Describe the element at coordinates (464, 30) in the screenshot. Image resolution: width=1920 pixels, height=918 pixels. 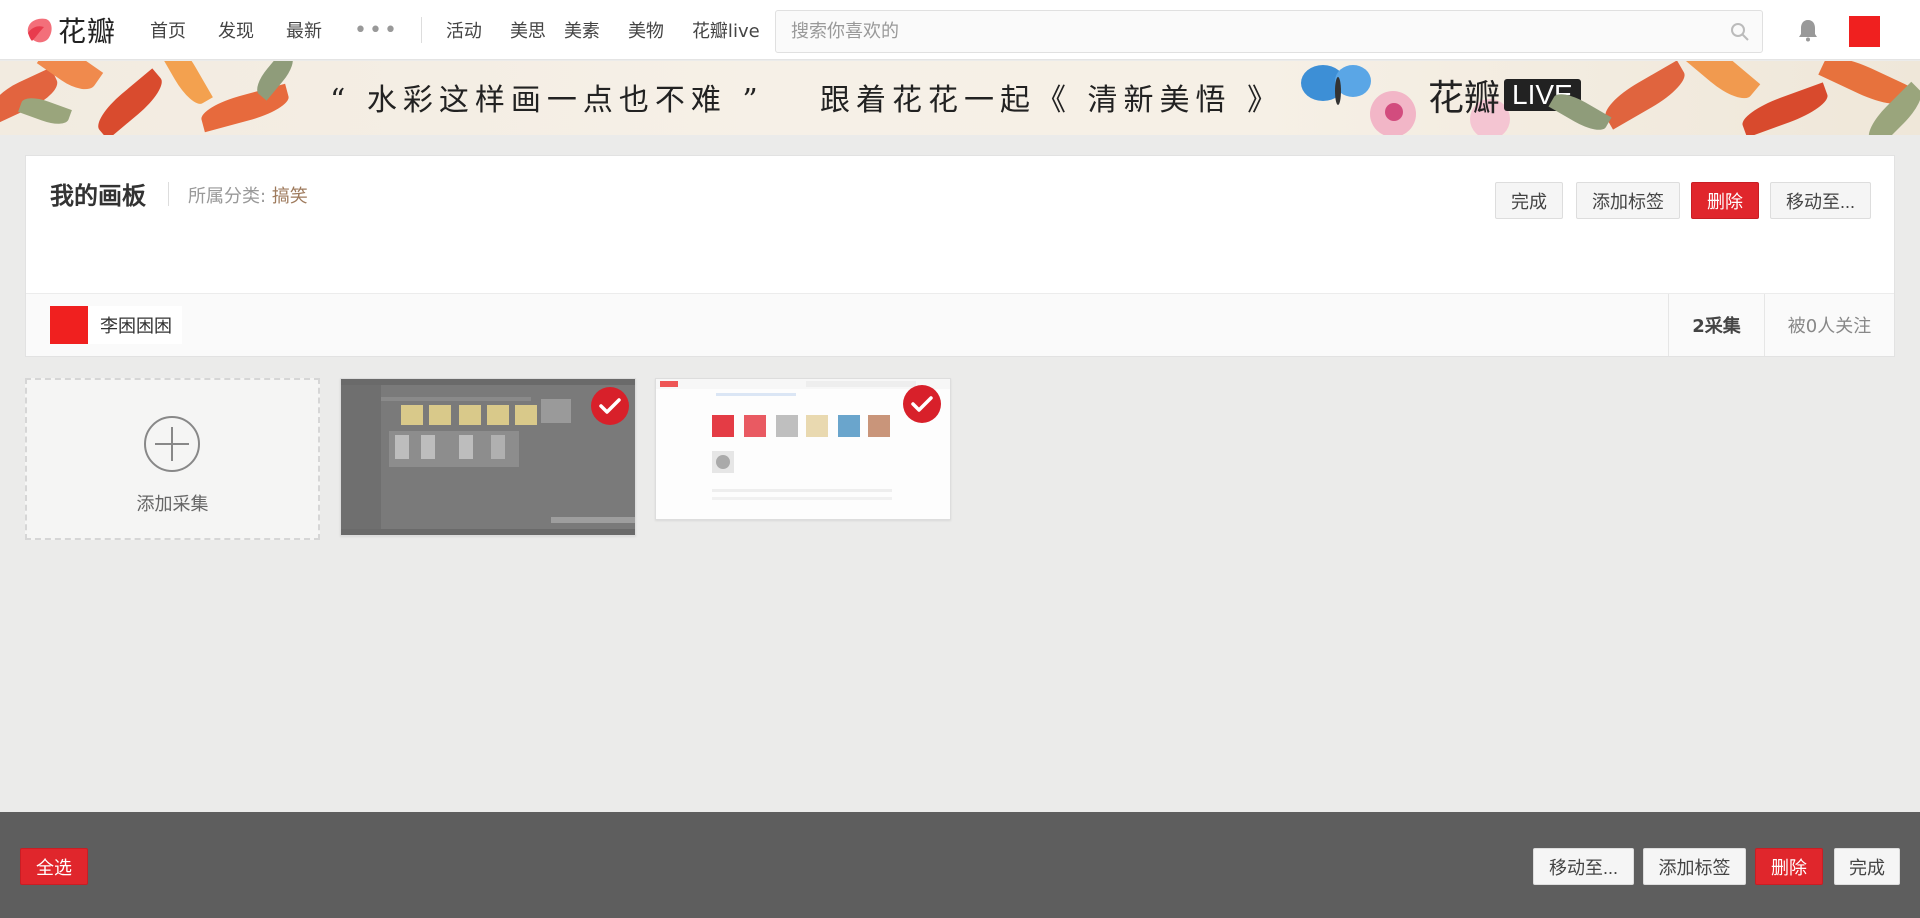
I see `nav-events: 活动` at that location.